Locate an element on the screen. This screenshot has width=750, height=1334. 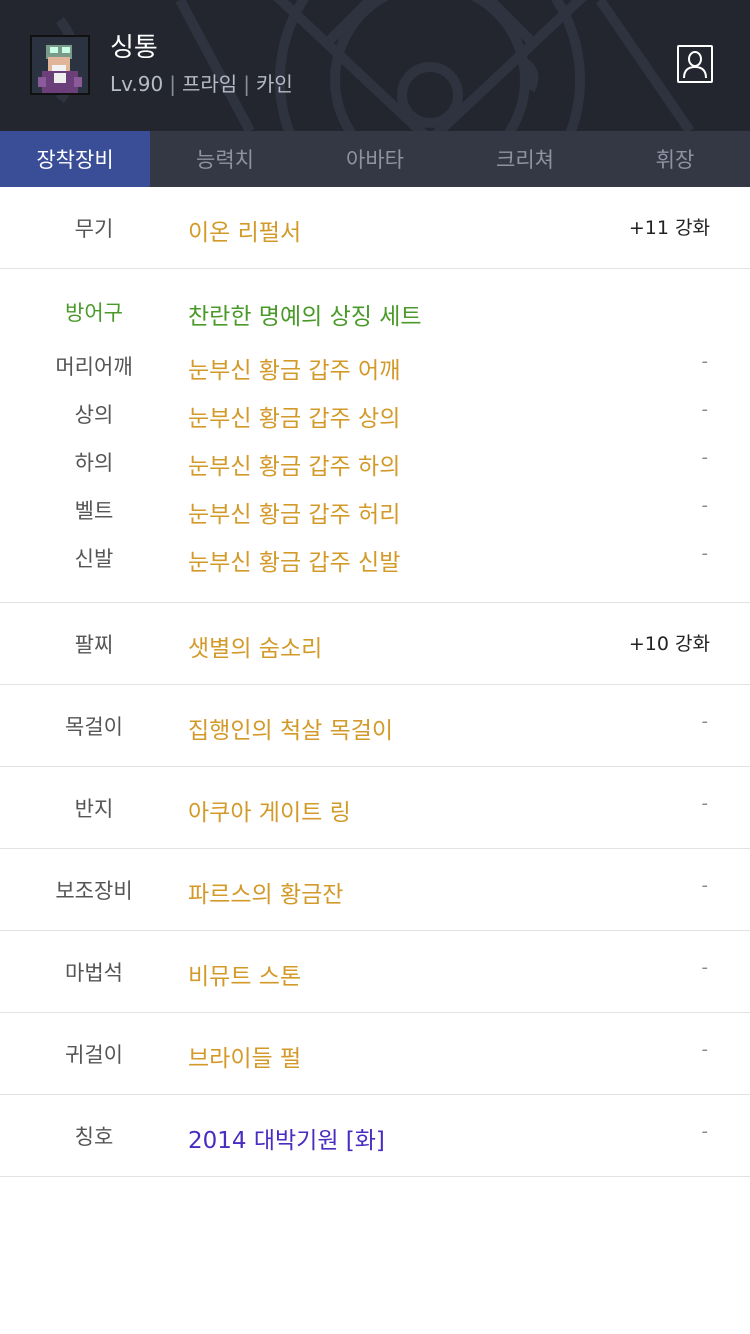
tab-stats: 능력치 is located at coordinates (225, 159).